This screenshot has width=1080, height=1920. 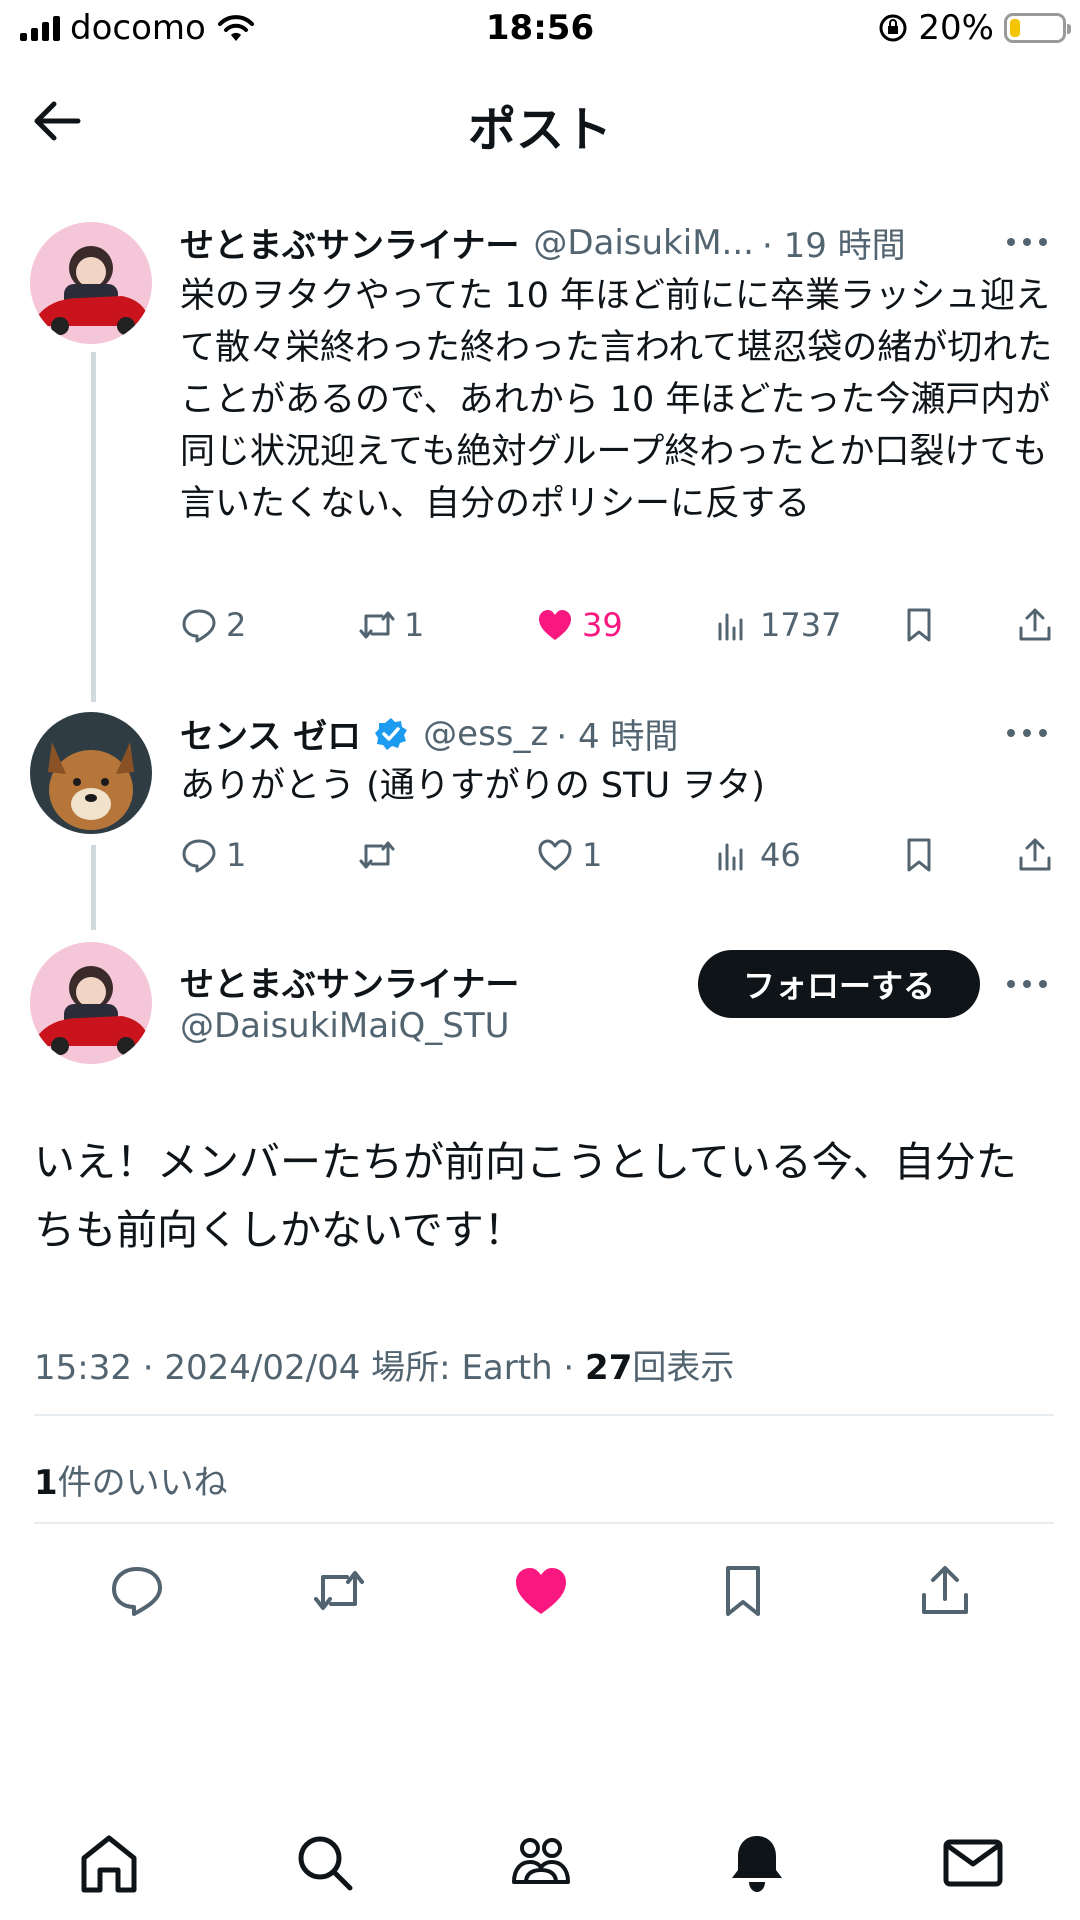 I want to click on like-count: 39, so click(x=602, y=625).